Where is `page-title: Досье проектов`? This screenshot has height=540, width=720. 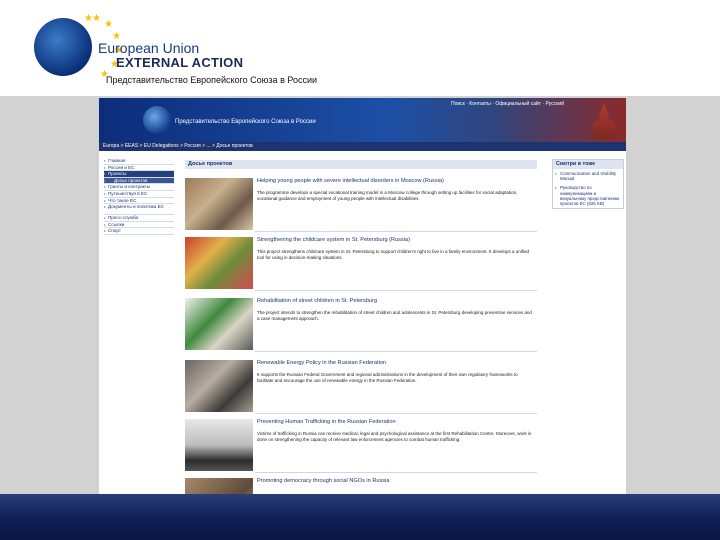 page-title: Досье проектов is located at coordinates (361, 164).